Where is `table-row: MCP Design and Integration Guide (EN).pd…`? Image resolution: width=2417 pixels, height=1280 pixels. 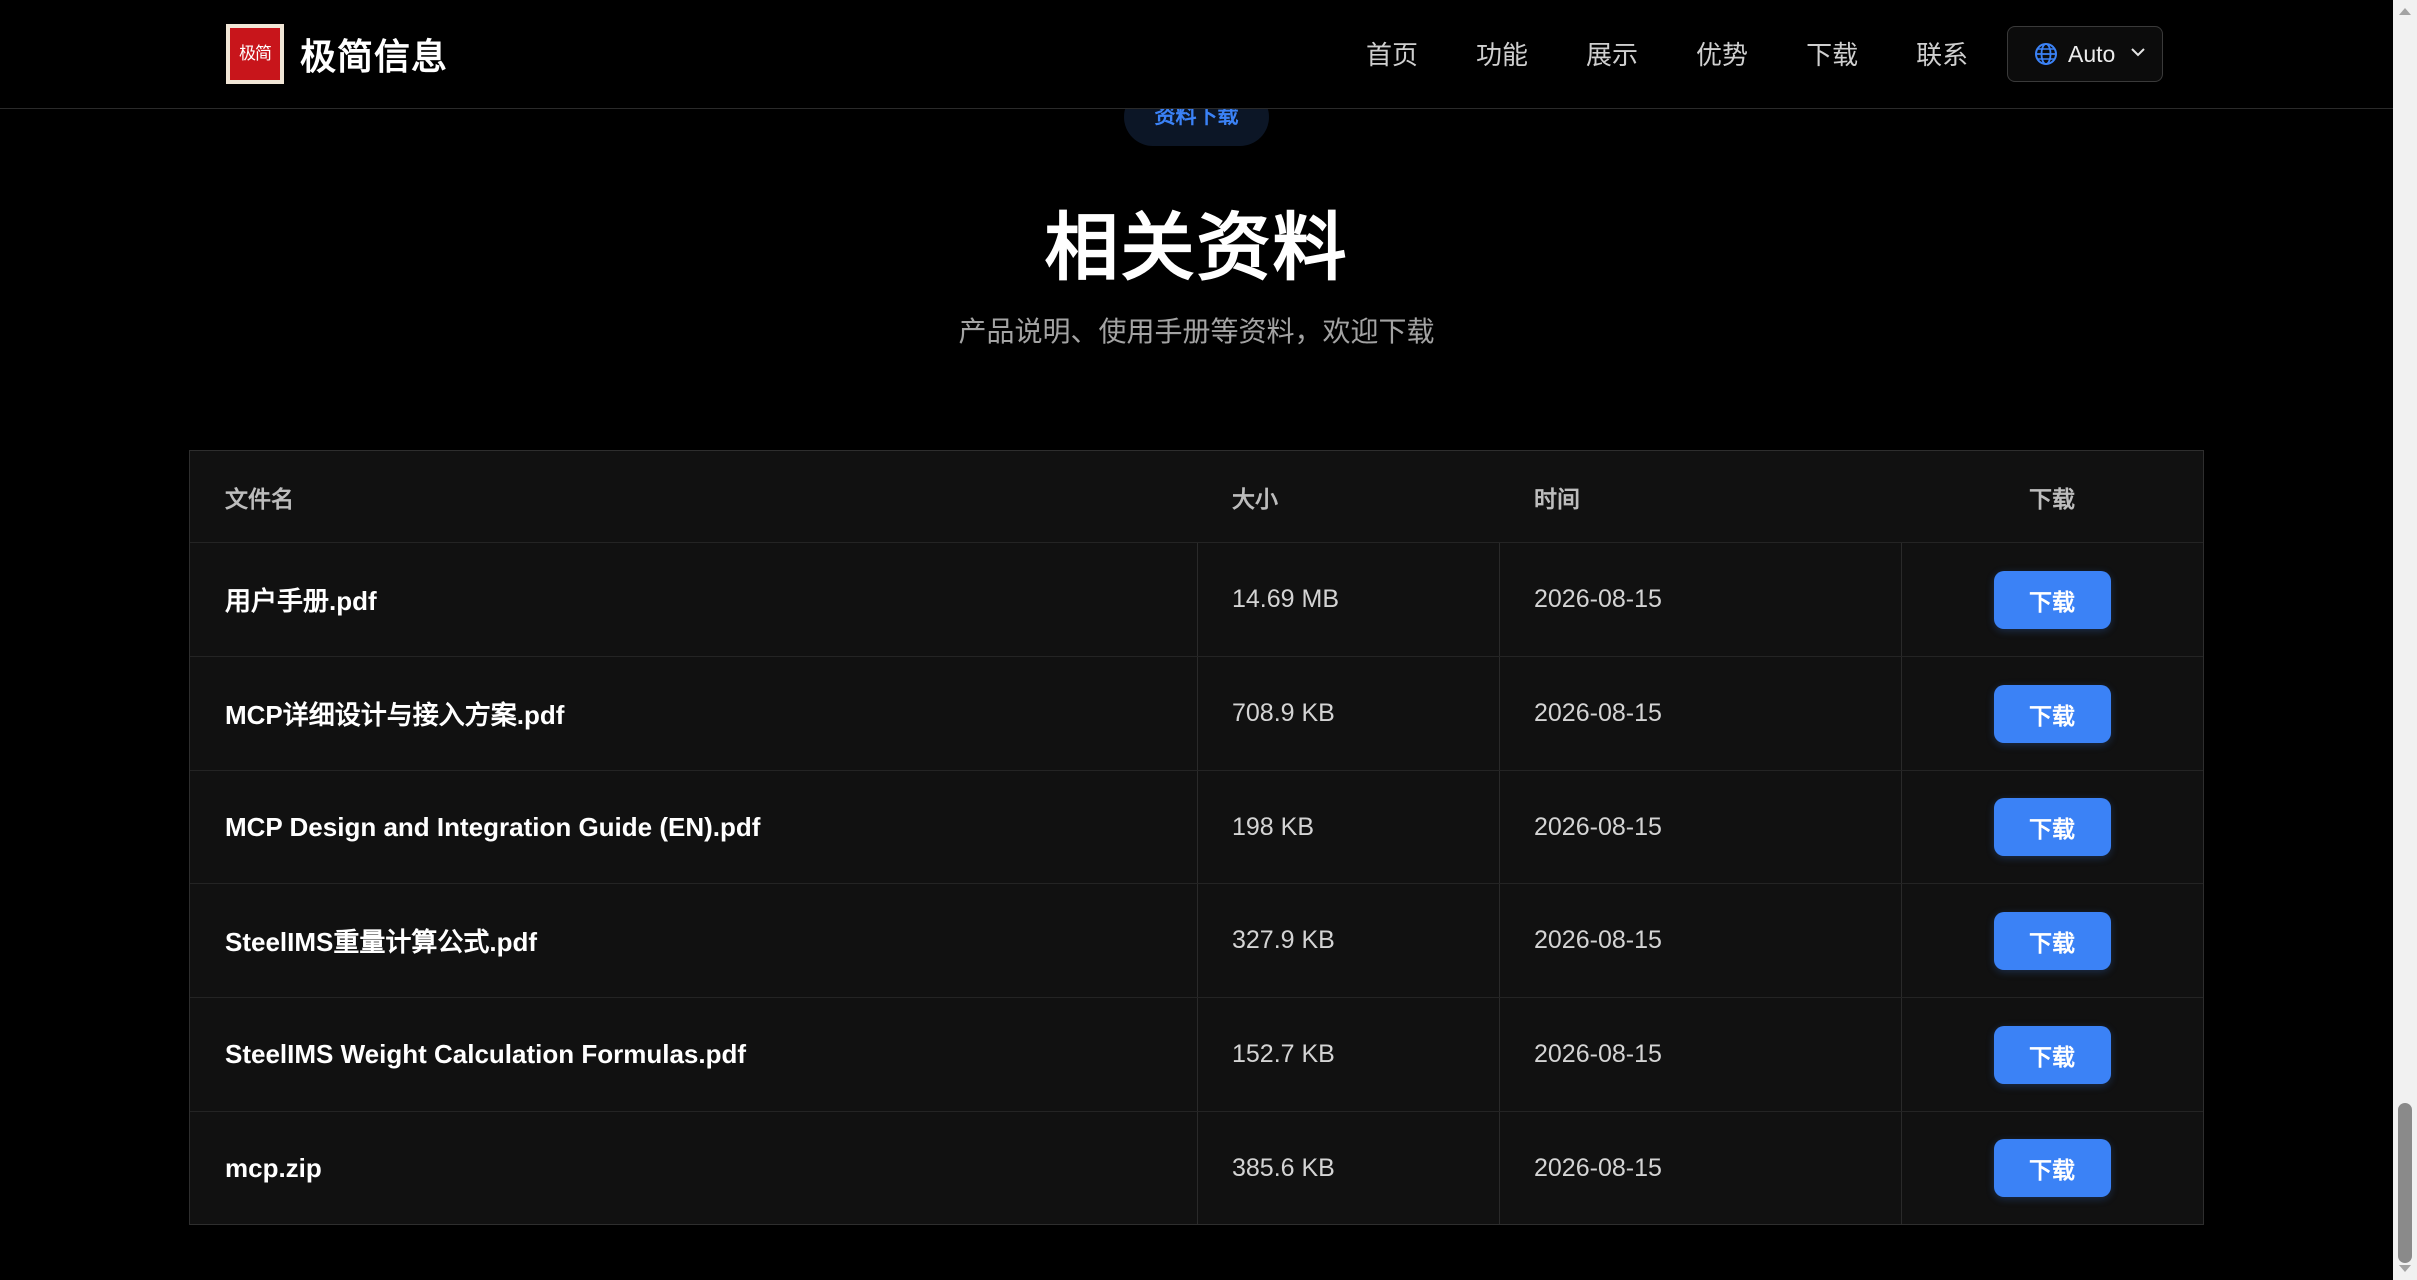 table-row: MCP Design and Integration Guide (EN).pd… is located at coordinates (1196, 827).